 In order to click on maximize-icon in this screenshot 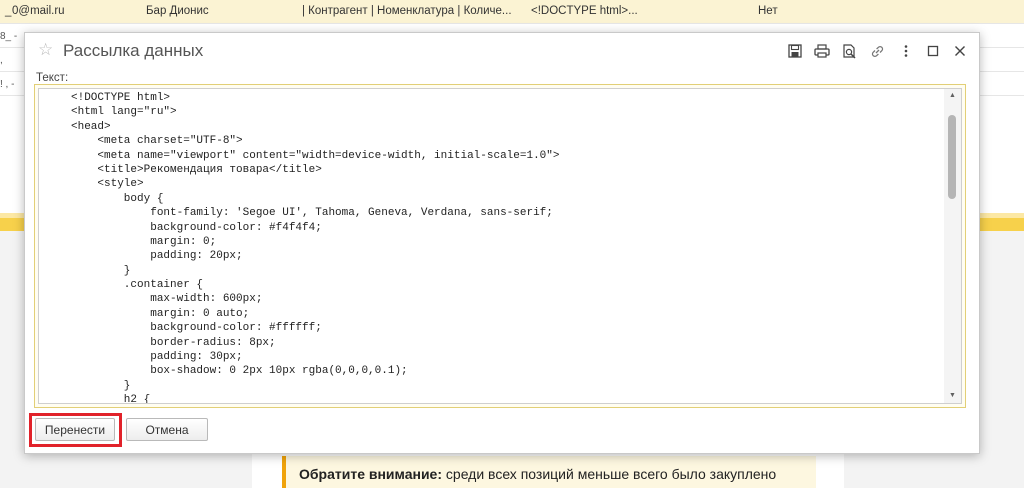, I will do `click(933, 51)`.